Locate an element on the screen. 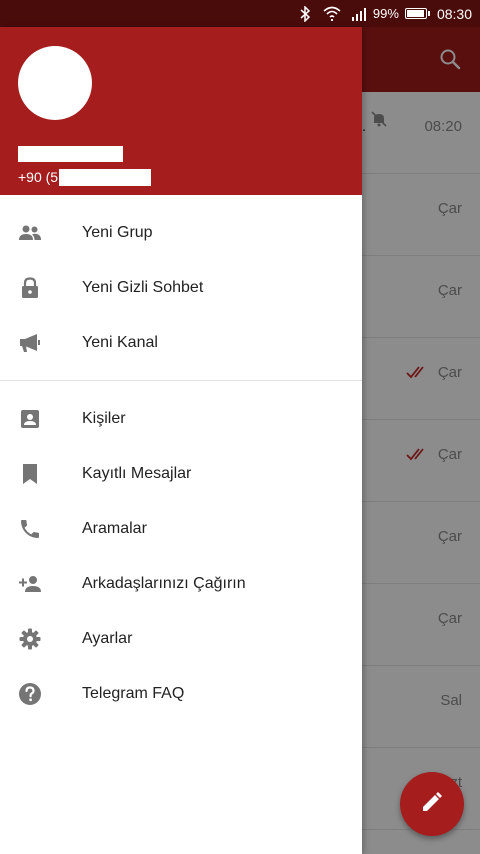 This screenshot has width=480, height=854. pencil-icon is located at coordinates (432, 804).